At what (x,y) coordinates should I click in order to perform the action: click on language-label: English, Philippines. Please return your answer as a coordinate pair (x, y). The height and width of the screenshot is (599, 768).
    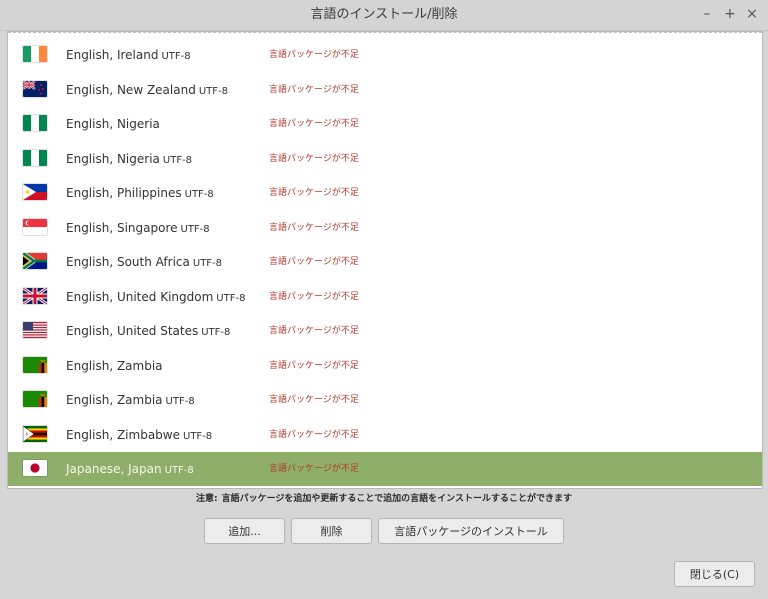
    Looking at the image, I should click on (124, 193).